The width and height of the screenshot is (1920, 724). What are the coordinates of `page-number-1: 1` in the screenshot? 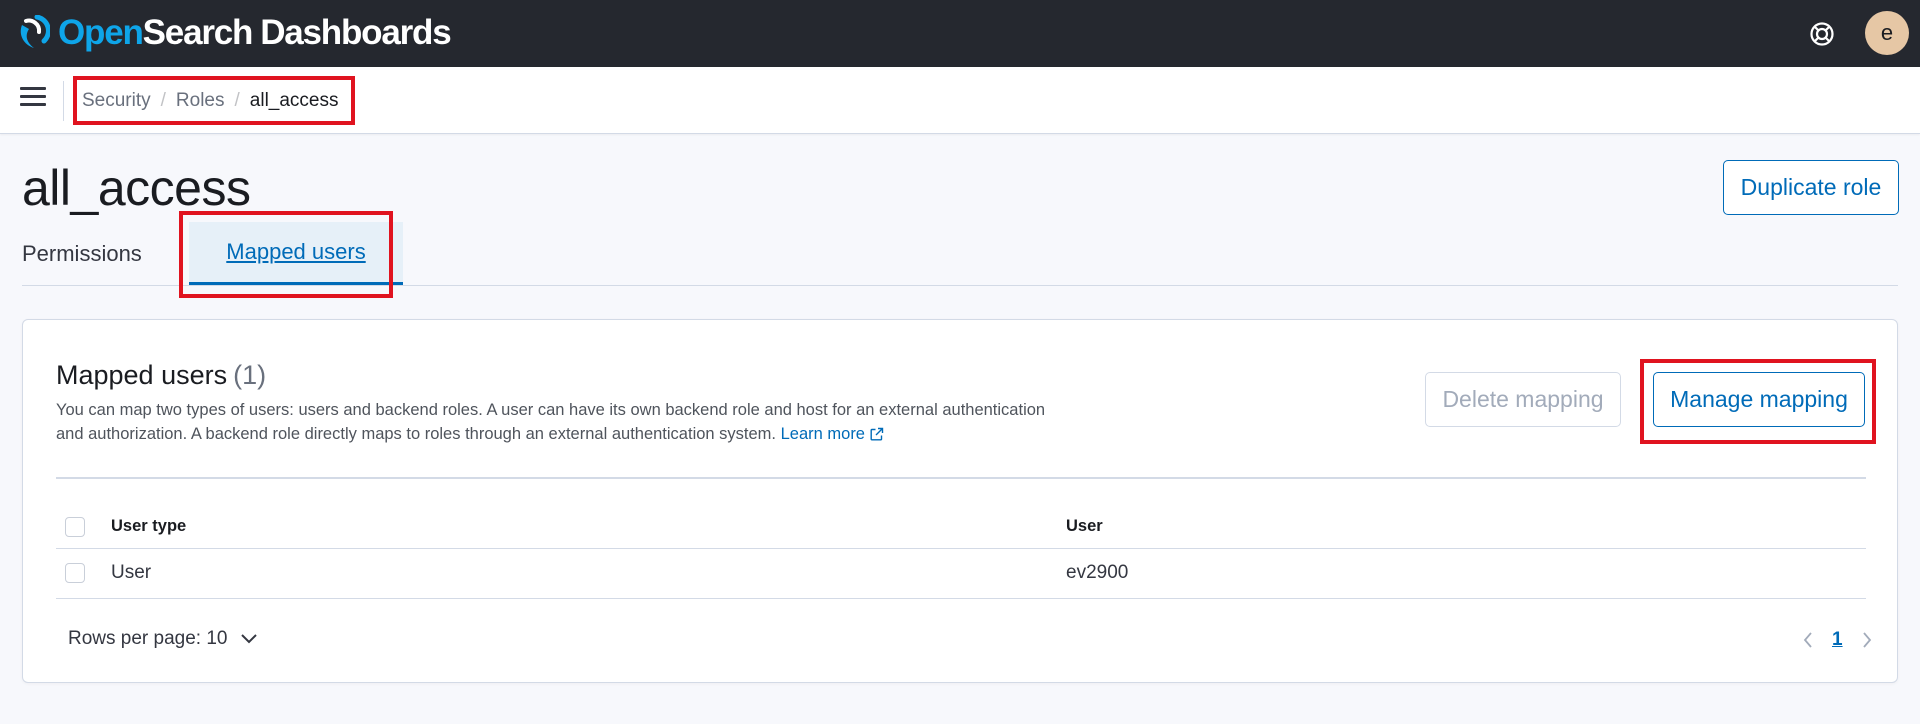 It's located at (1837, 640).